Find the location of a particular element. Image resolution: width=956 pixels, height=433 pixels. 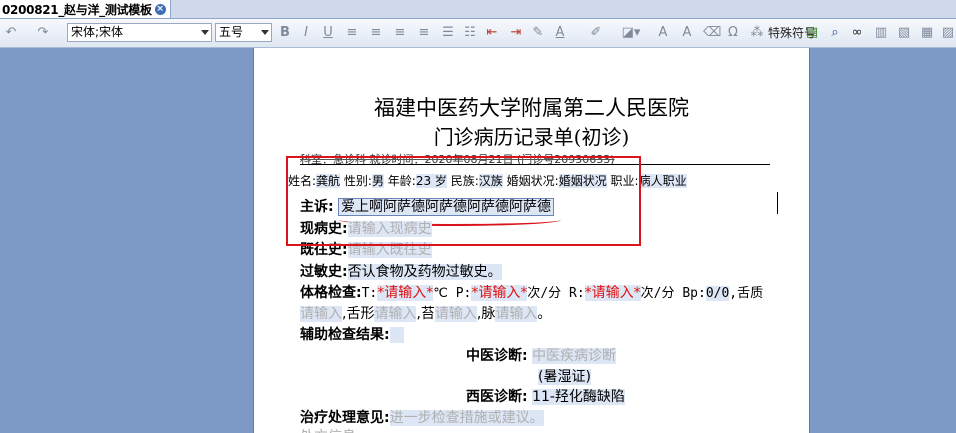

close-icon: × is located at coordinates (160, 9).